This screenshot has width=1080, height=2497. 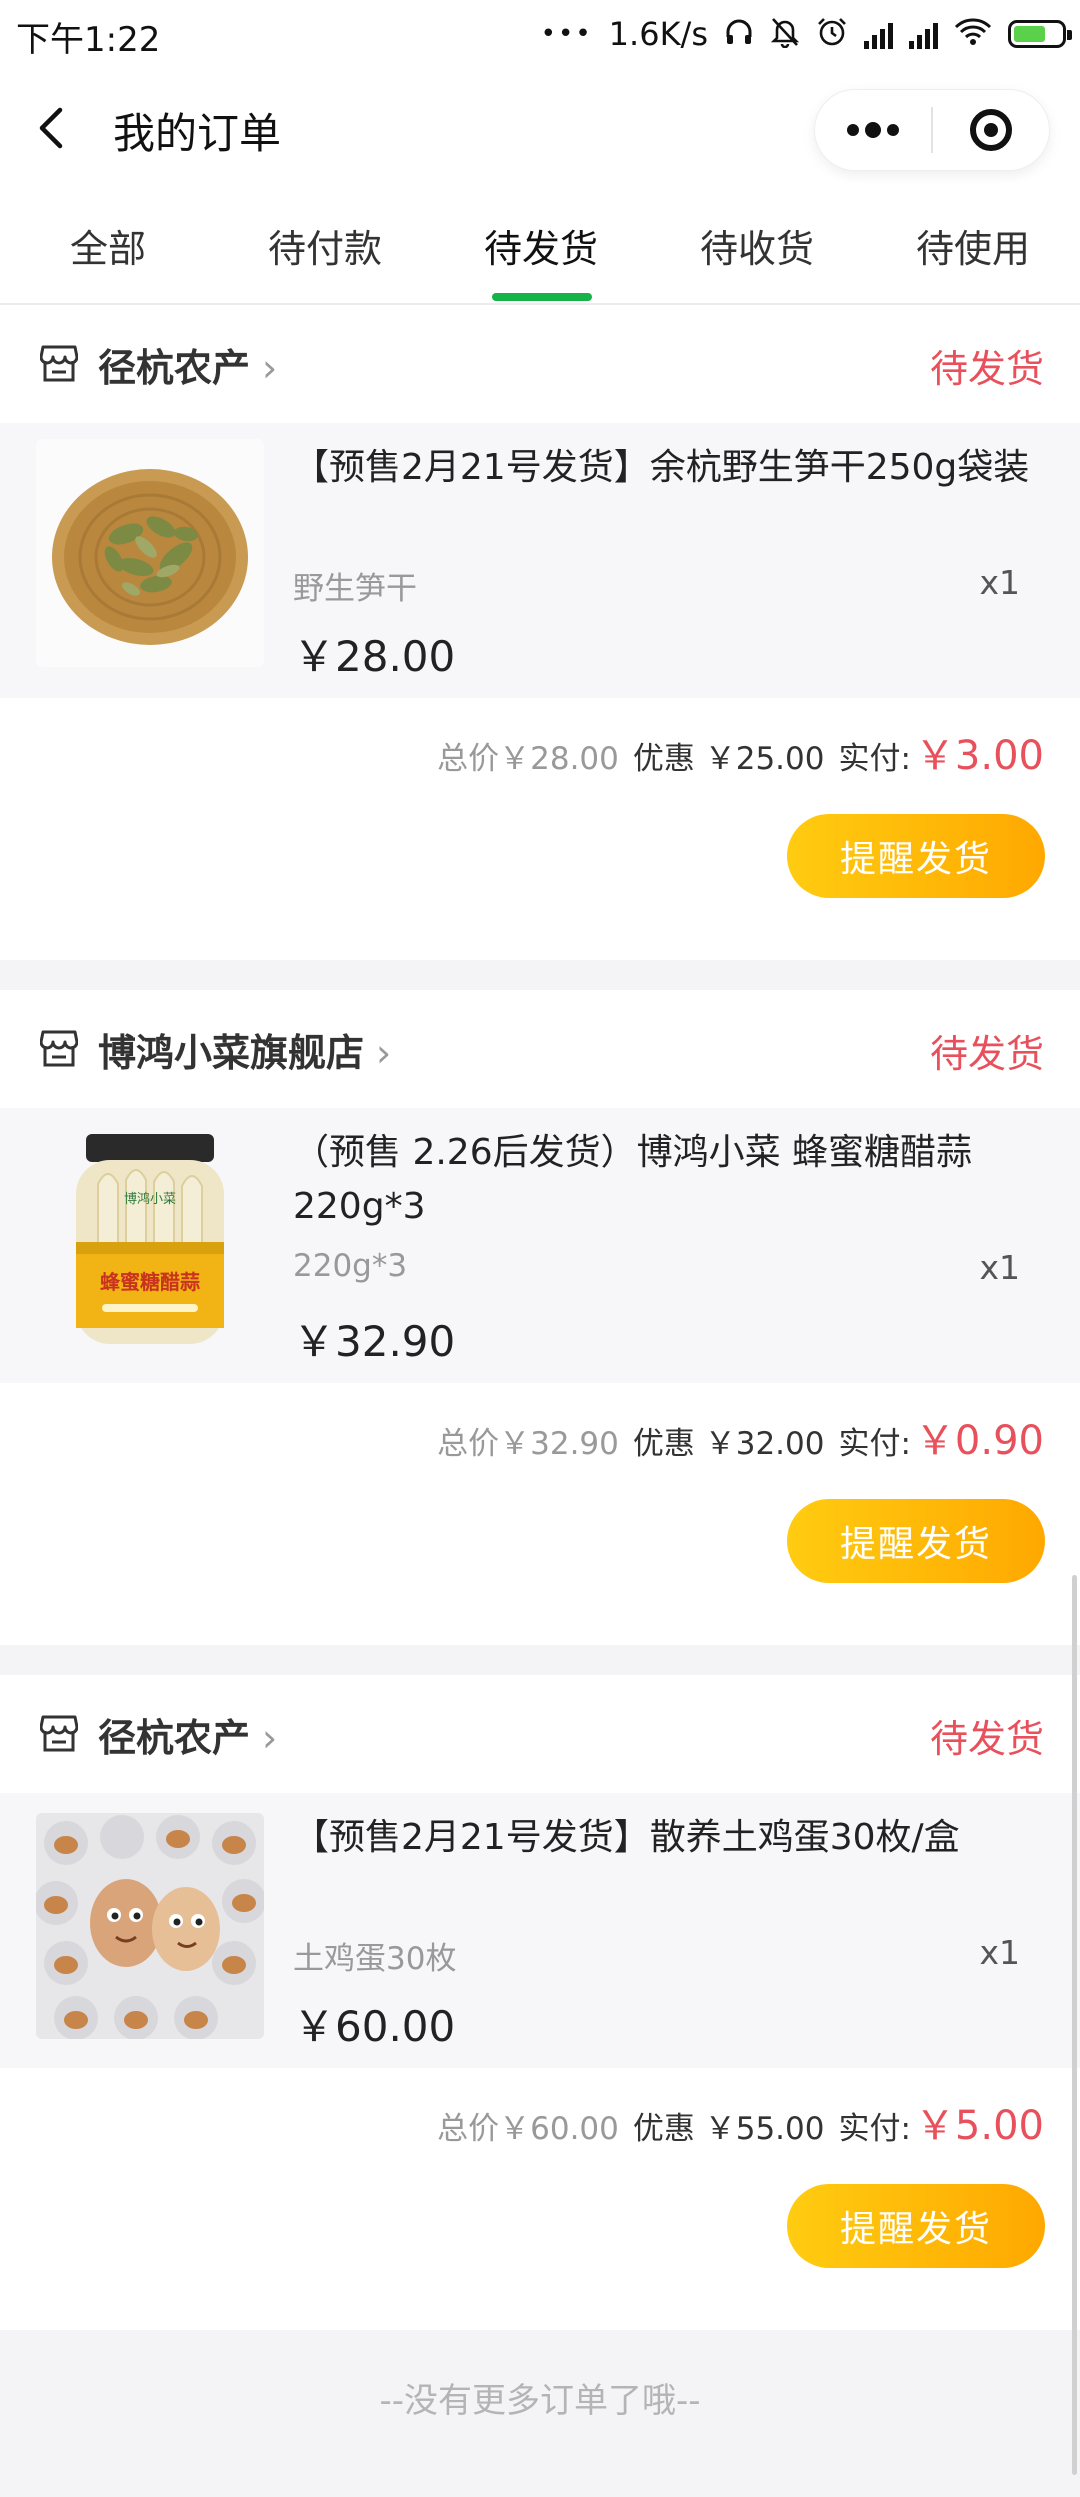 What do you see at coordinates (528, 1444) in the screenshot?
I see `total-price: 总价￥32.90` at bounding box center [528, 1444].